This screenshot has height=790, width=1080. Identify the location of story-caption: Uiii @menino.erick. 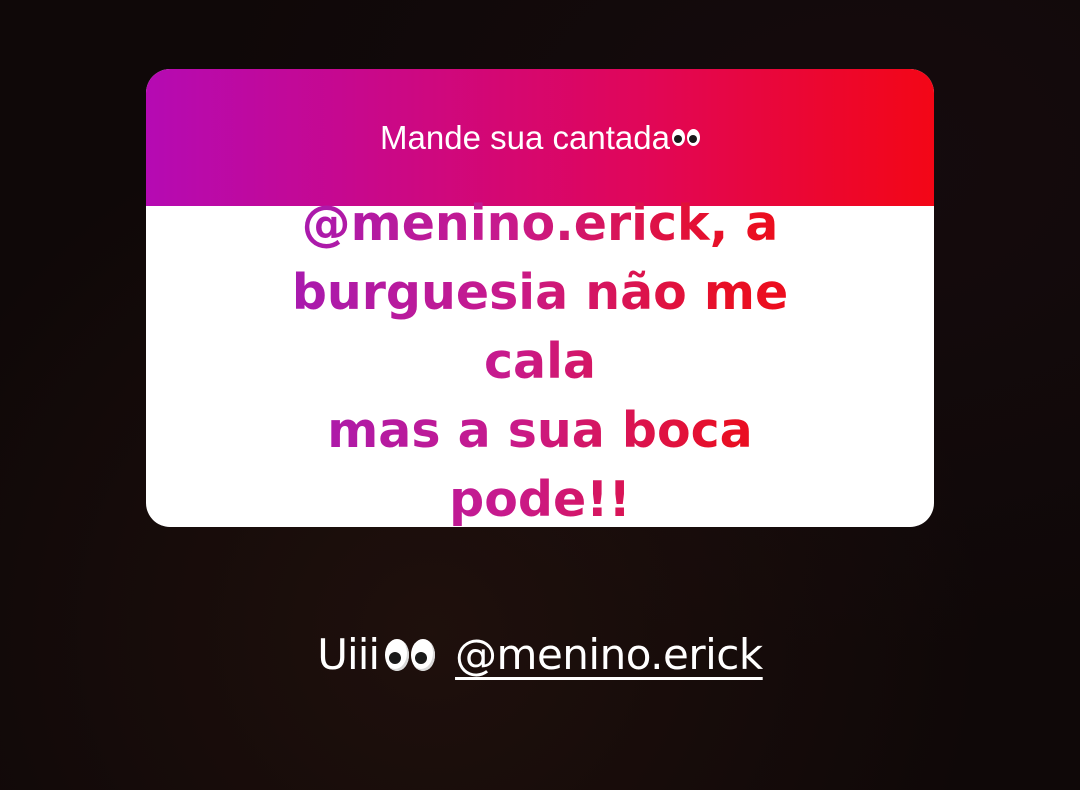
(540, 654).